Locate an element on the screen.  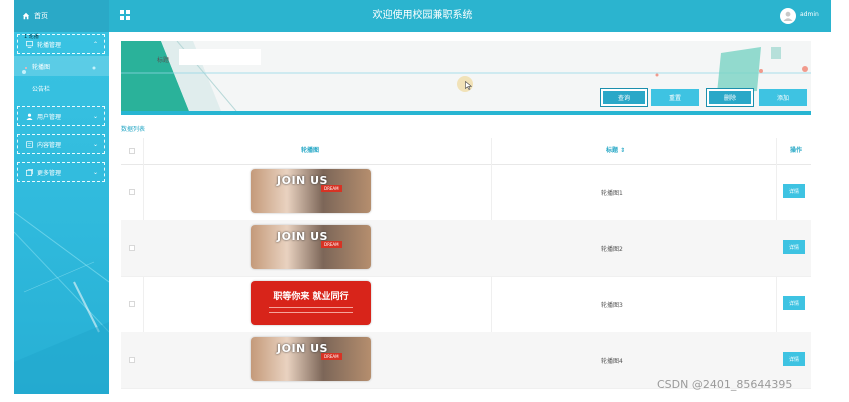
carousel-thumbnail: 职等你来 就业同行 is located at coordinates (311, 303).